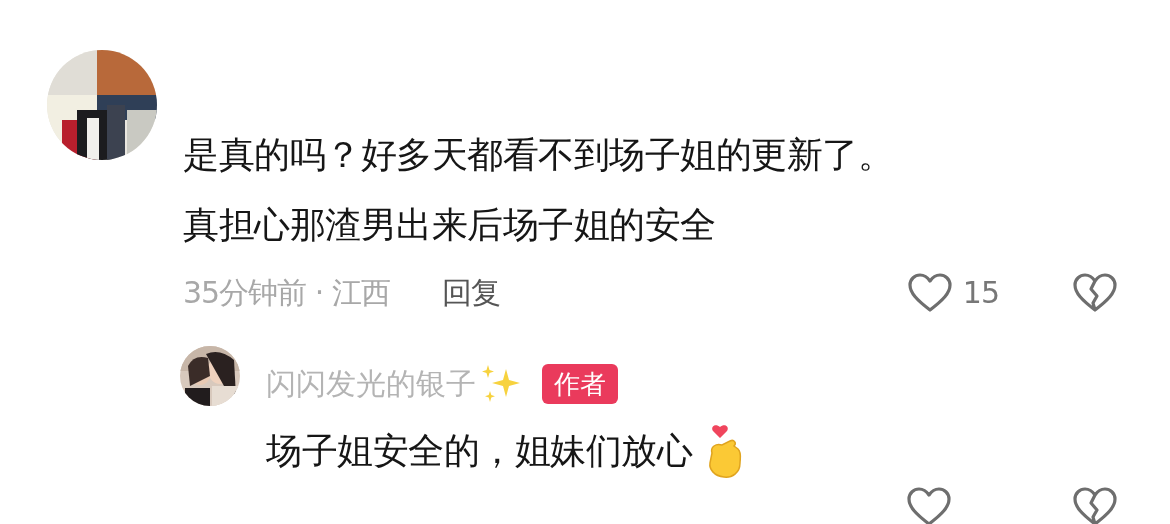 This screenshot has width=1170, height=524. What do you see at coordinates (538, 155) in the screenshot?
I see `comment-text: 是真的吗？好多天都看不到场子姐的更新了。` at bounding box center [538, 155].